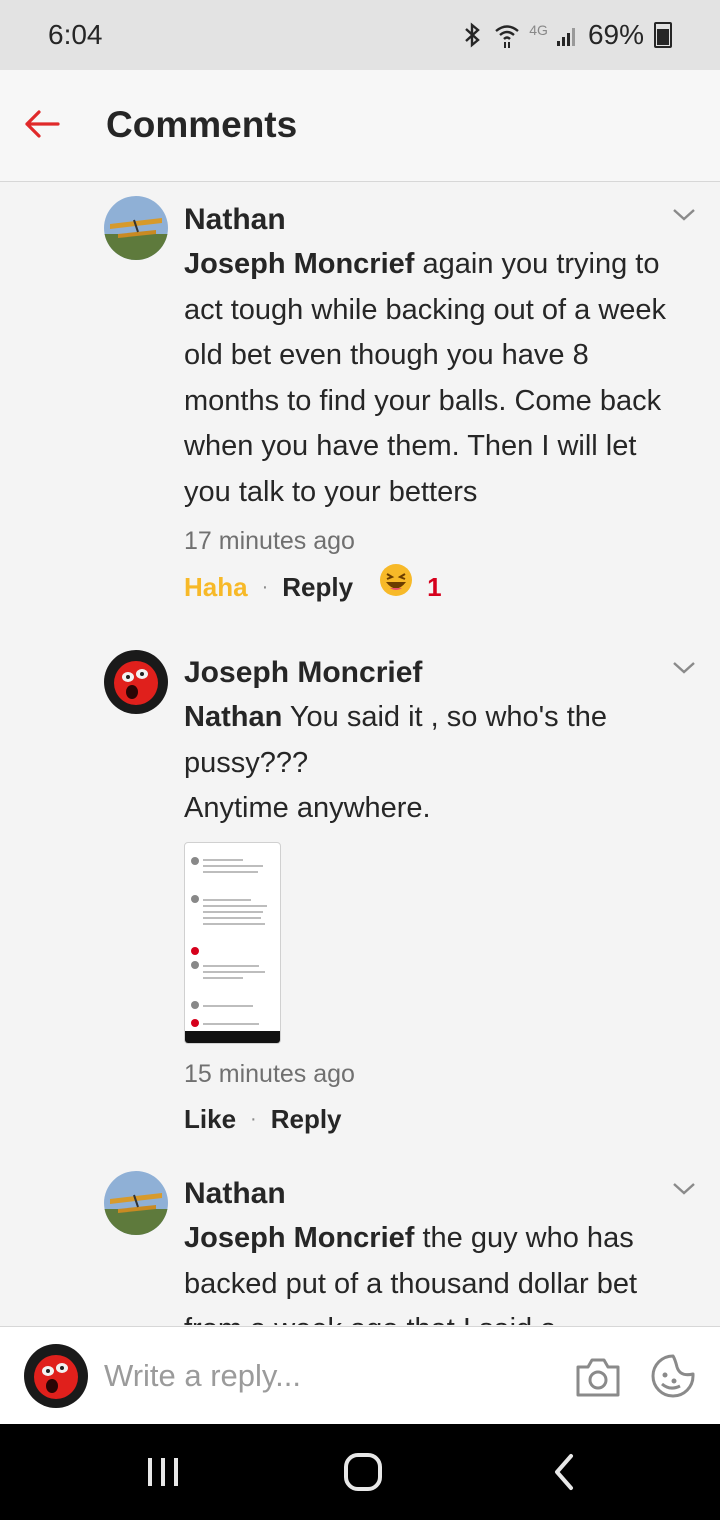  I want to click on signal-icon, so click(568, 35).